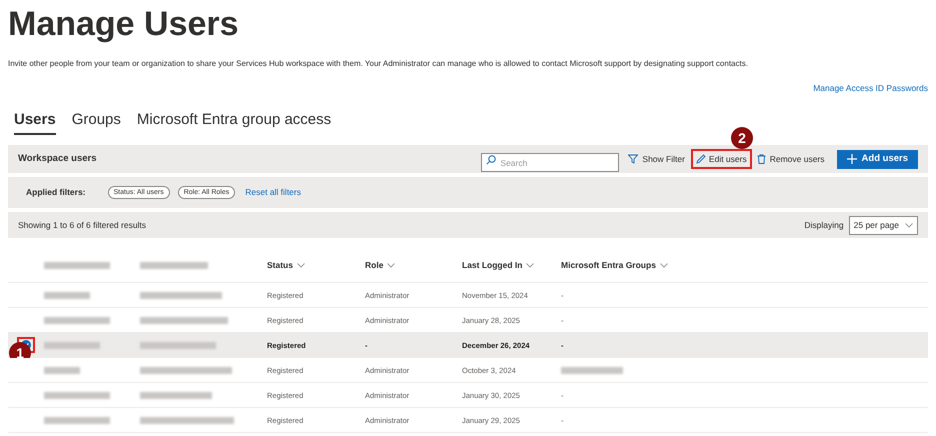 The image size is (936, 436). I want to click on add-users-button: Add users, so click(877, 159).